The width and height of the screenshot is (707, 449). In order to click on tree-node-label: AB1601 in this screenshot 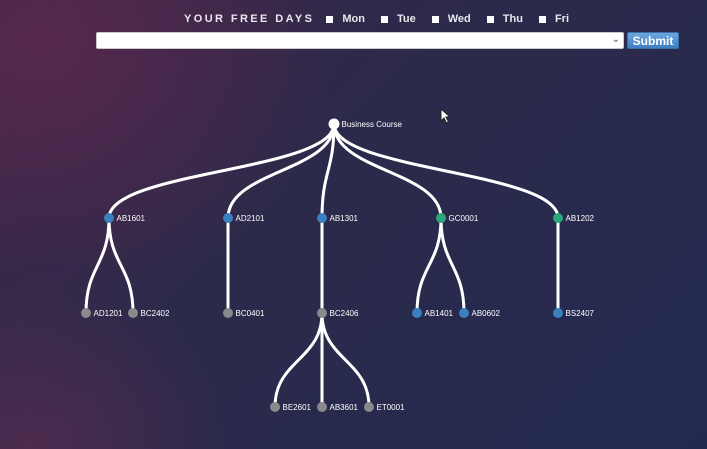, I will do `click(131, 218)`.